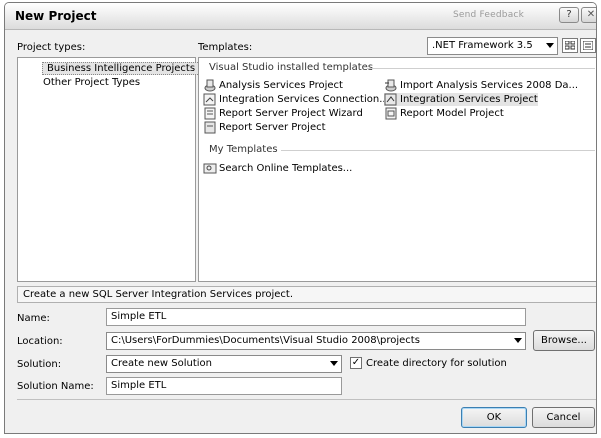 The height and width of the screenshot is (438, 601). Describe the element at coordinates (51, 47) in the screenshot. I see `project-types-label: Project types:` at that location.